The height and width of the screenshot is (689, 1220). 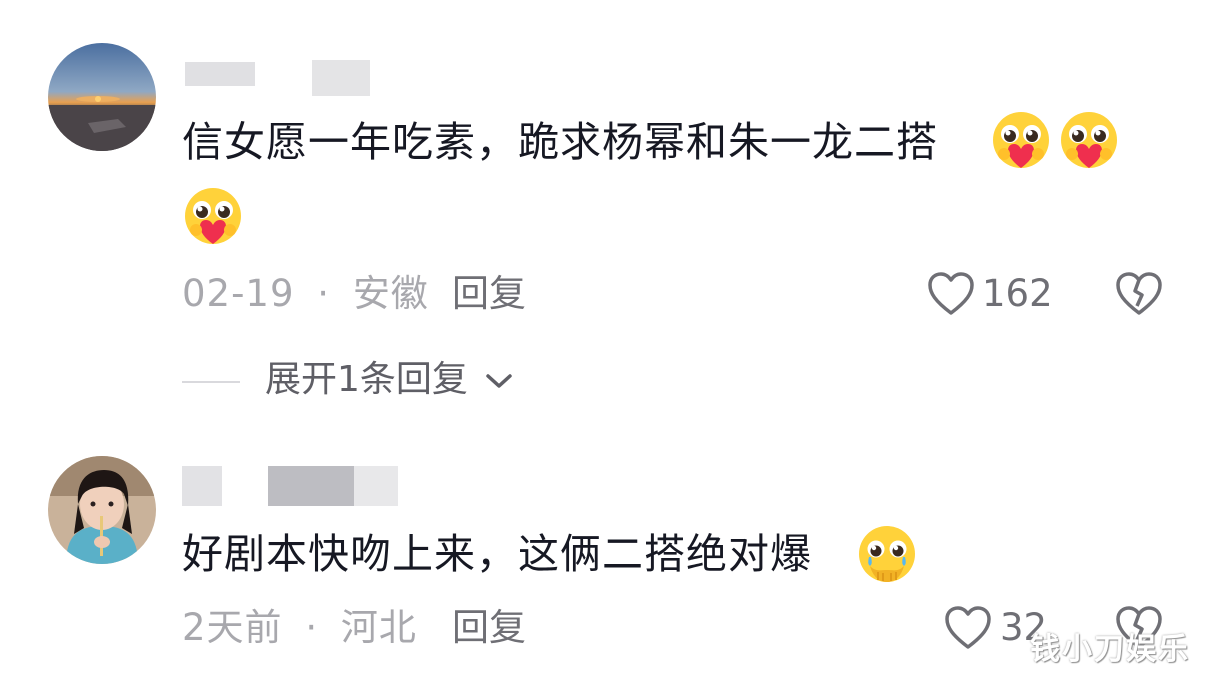 What do you see at coordinates (366, 379) in the screenshot?
I see `expand-replies-label: 展开1条回复` at bounding box center [366, 379].